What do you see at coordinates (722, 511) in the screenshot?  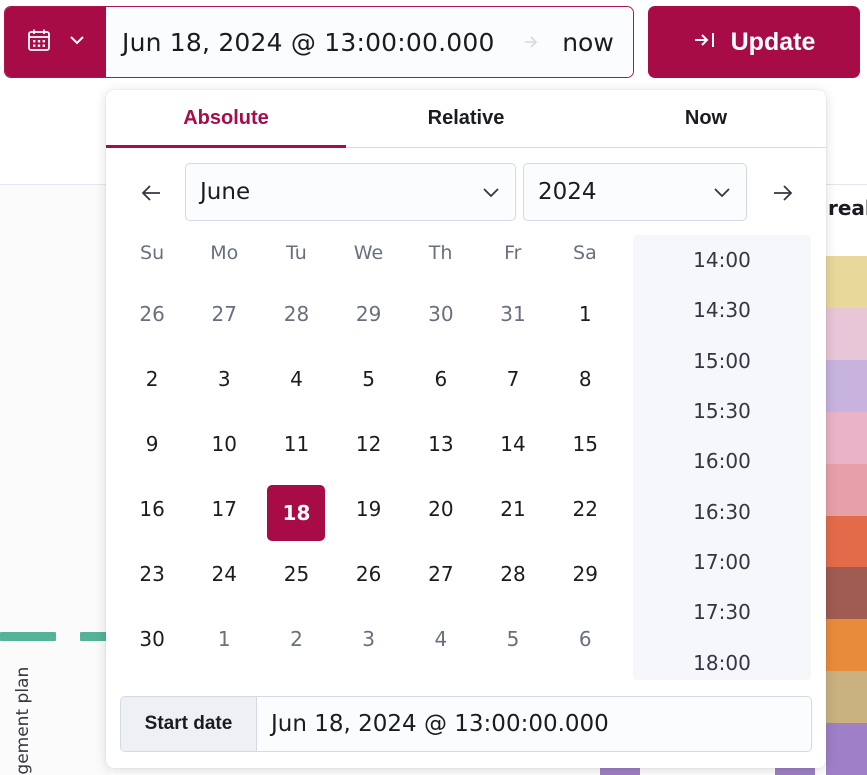 I see `time-option: 16:30` at bounding box center [722, 511].